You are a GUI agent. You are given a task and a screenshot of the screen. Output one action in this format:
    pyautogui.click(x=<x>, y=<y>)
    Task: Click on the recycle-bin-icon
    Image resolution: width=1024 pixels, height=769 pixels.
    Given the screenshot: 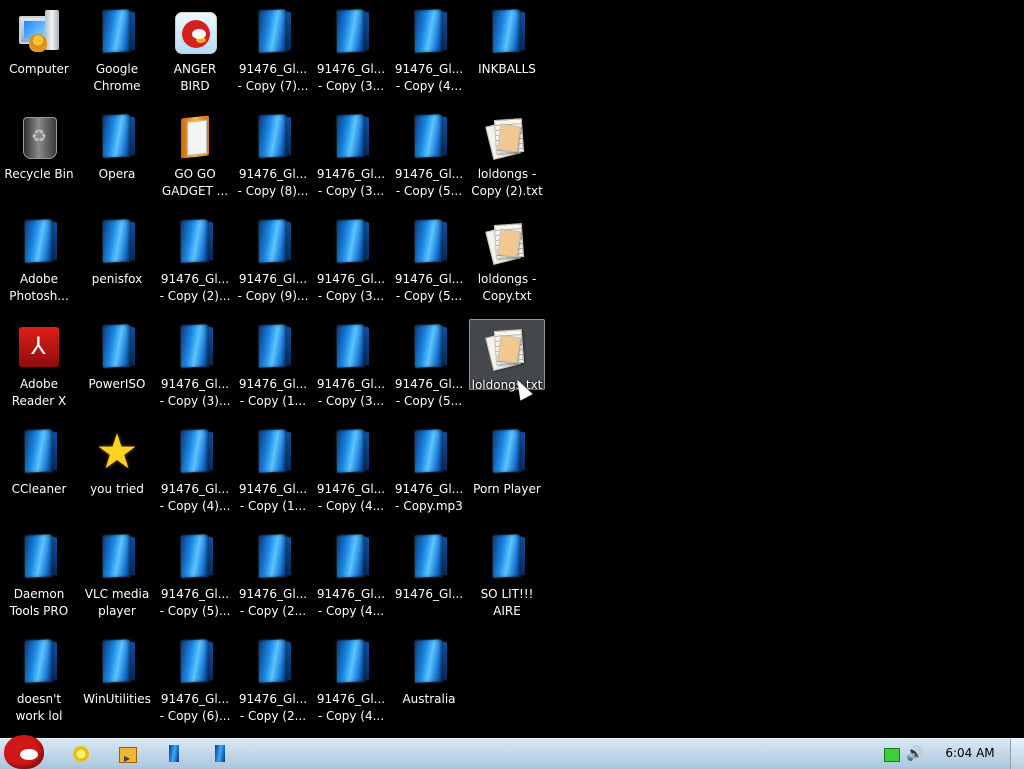 What is the action you would take?
    pyautogui.click(x=39, y=137)
    